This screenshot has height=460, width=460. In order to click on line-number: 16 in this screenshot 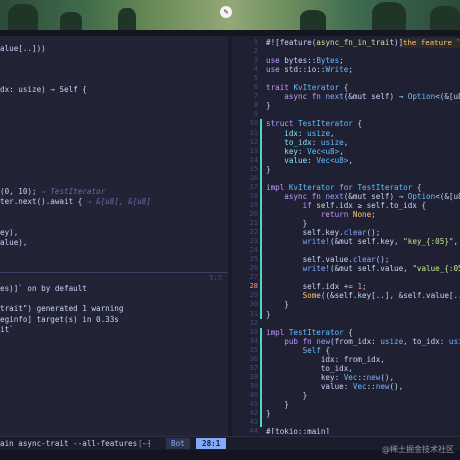, I will do `click(253, 177)`.